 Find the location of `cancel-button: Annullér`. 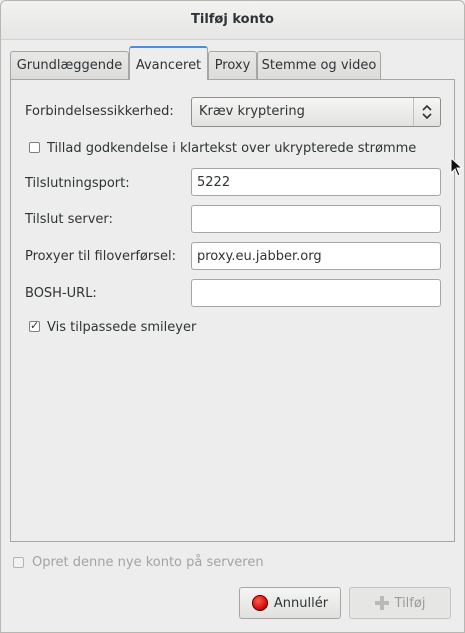

cancel-button: Annullér is located at coordinates (290, 603).